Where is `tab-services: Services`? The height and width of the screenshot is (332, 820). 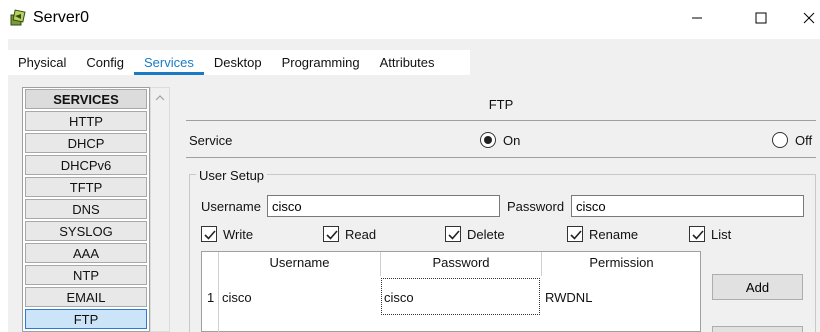 tab-services: Services is located at coordinates (169, 62).